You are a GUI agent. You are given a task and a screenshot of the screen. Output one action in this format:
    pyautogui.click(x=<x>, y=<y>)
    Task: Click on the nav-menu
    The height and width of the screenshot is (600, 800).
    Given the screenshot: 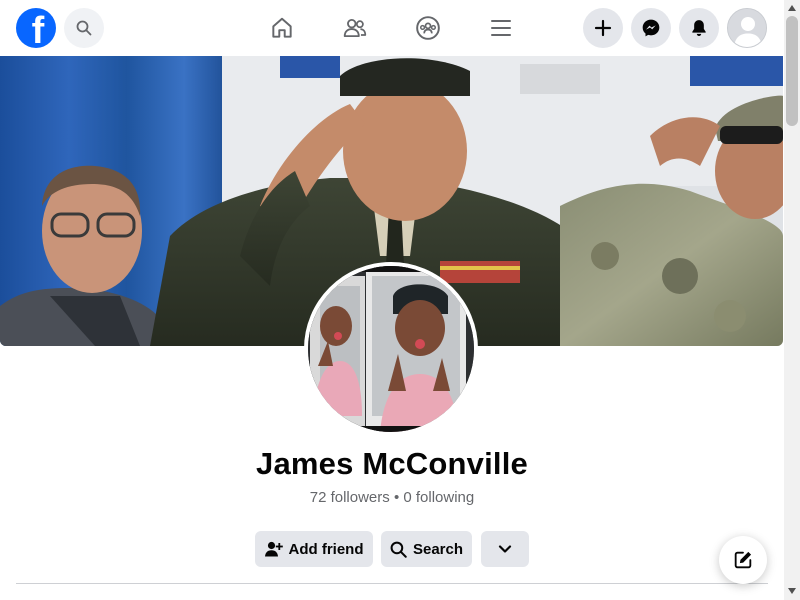 What is the action you would take?
    pyautogui.click(x=501, y=28)
    